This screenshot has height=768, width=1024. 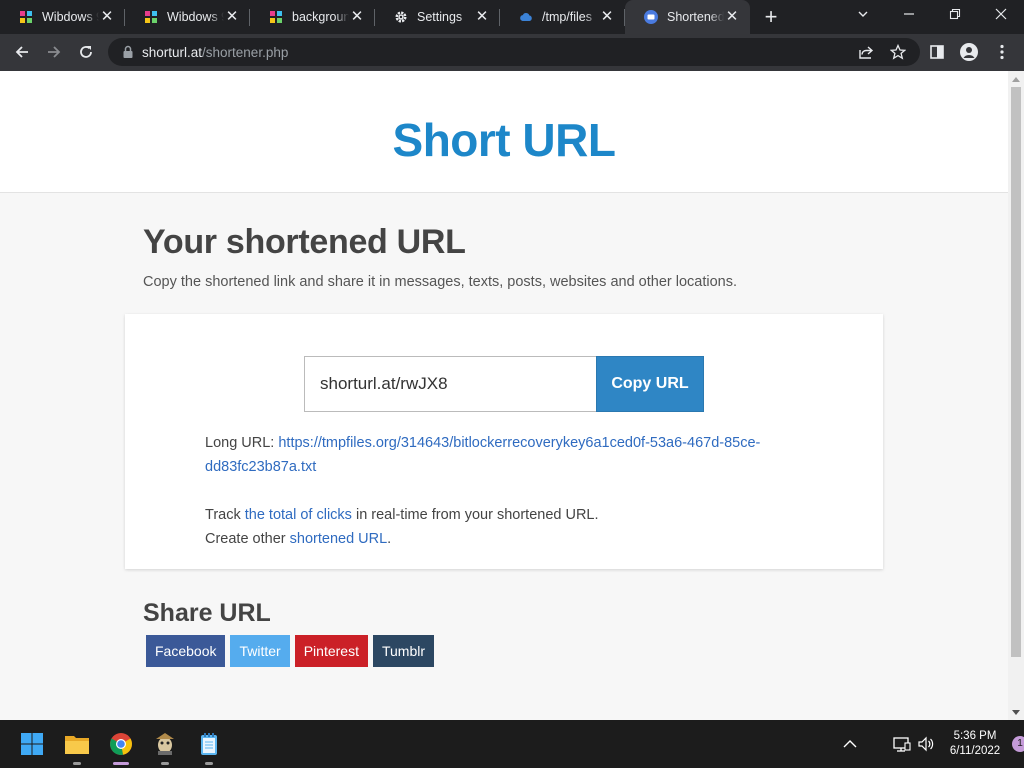 What do you see at coordinates (331, 651) in the screenshot?
I see `share-pinterest-button: Pinterest` at bounding box center [331, 651].